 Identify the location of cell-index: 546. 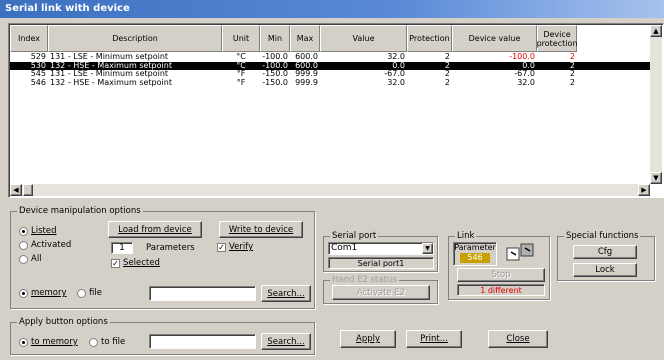
(38, 82).